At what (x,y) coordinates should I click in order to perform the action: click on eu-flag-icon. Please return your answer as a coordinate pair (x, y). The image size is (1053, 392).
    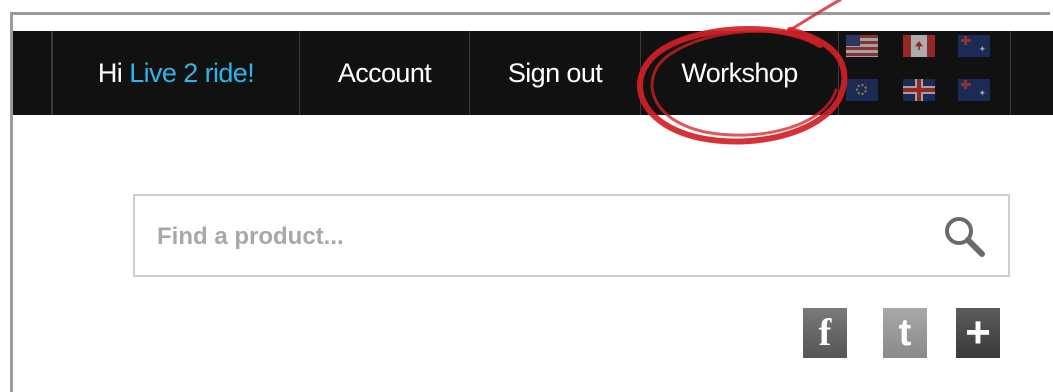
    Looking at the image, I should click on (862, 90).